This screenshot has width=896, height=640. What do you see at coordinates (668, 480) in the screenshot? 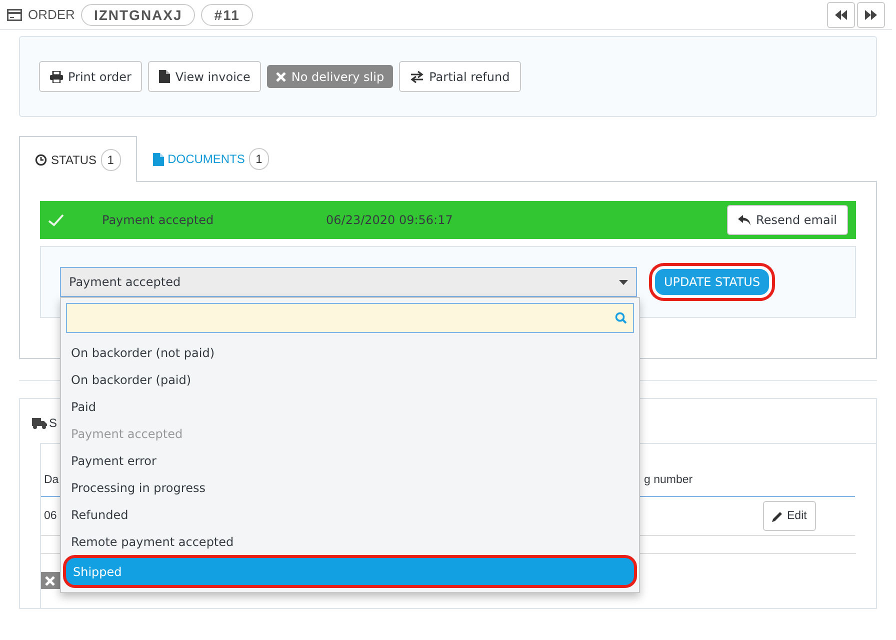
I see `column-header: g number` at bounding box center [668, 480].